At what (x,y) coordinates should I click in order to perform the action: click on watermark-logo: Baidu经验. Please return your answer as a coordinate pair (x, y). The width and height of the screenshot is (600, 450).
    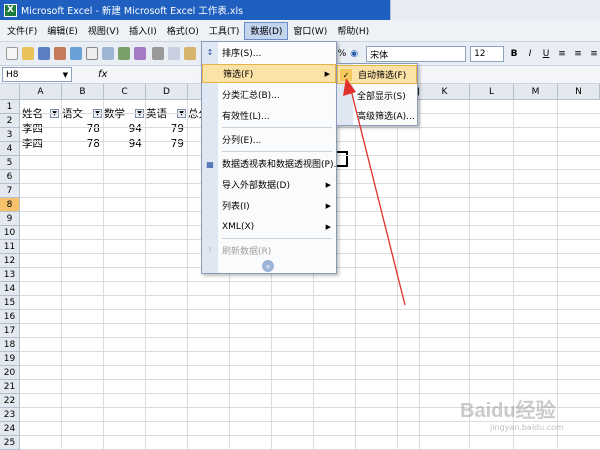
    Looking at the image, I should click on (508, 411).